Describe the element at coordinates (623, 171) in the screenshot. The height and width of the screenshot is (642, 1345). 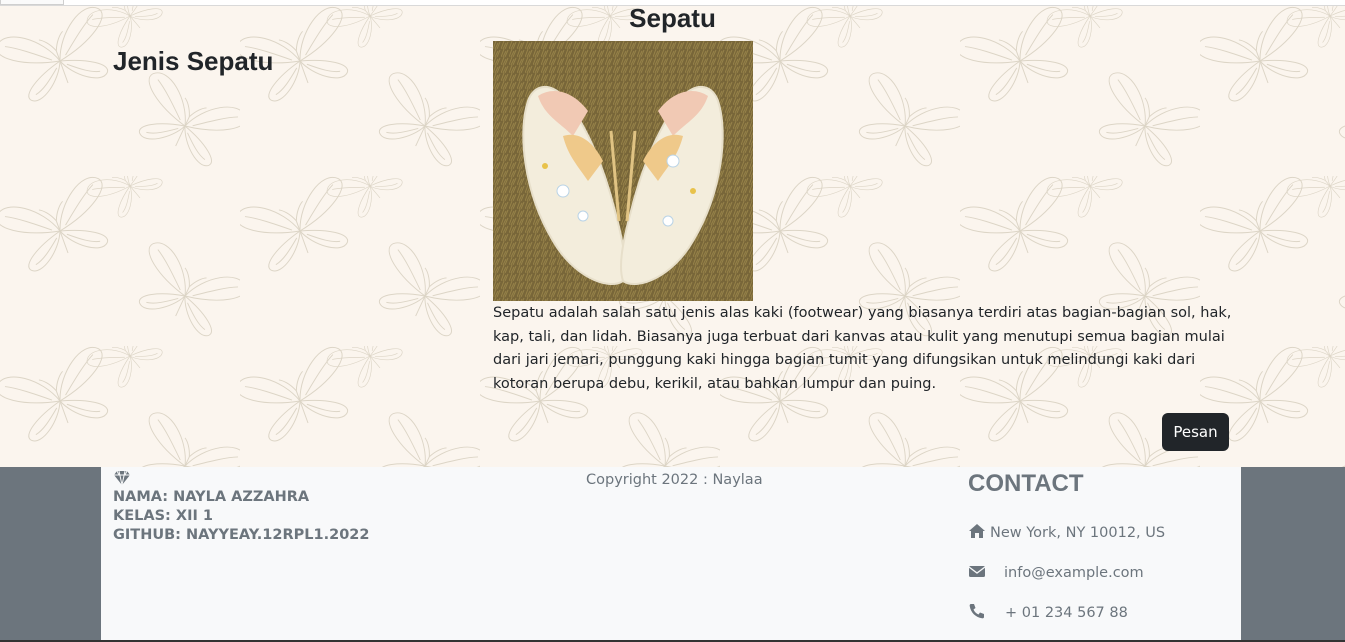
I see `shoe-image` at that location.